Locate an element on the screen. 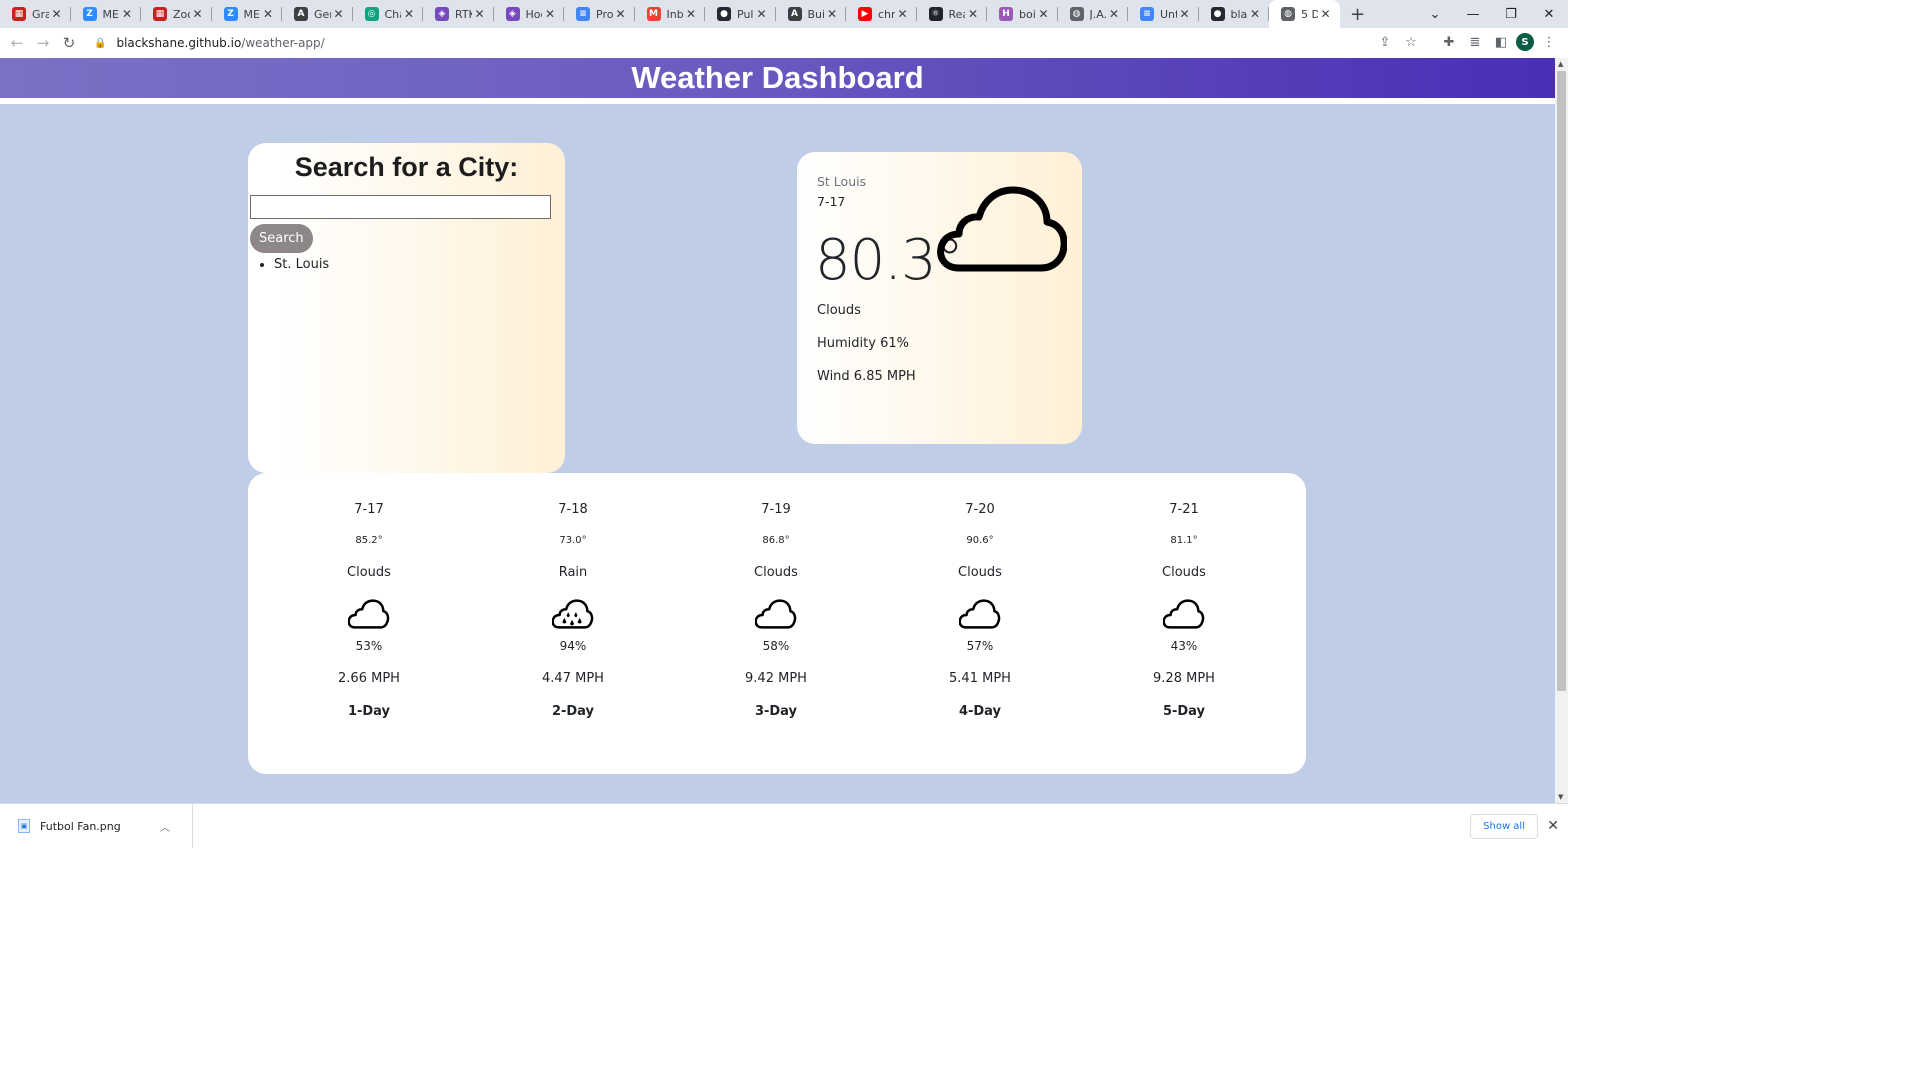 The image size is (1920, 1080). url-field: 🔒 blackshane.github.io/weather-app/ is located at coordinates (749, 43).